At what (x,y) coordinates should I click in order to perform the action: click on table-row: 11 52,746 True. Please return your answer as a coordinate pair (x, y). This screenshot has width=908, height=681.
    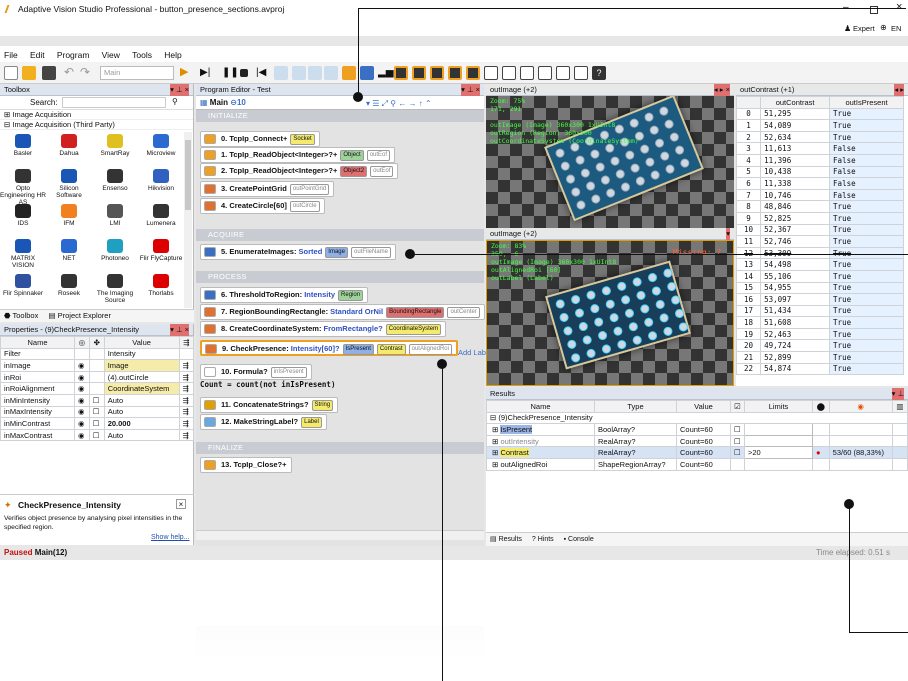
    Looking at the image, I should click on (819, 241).